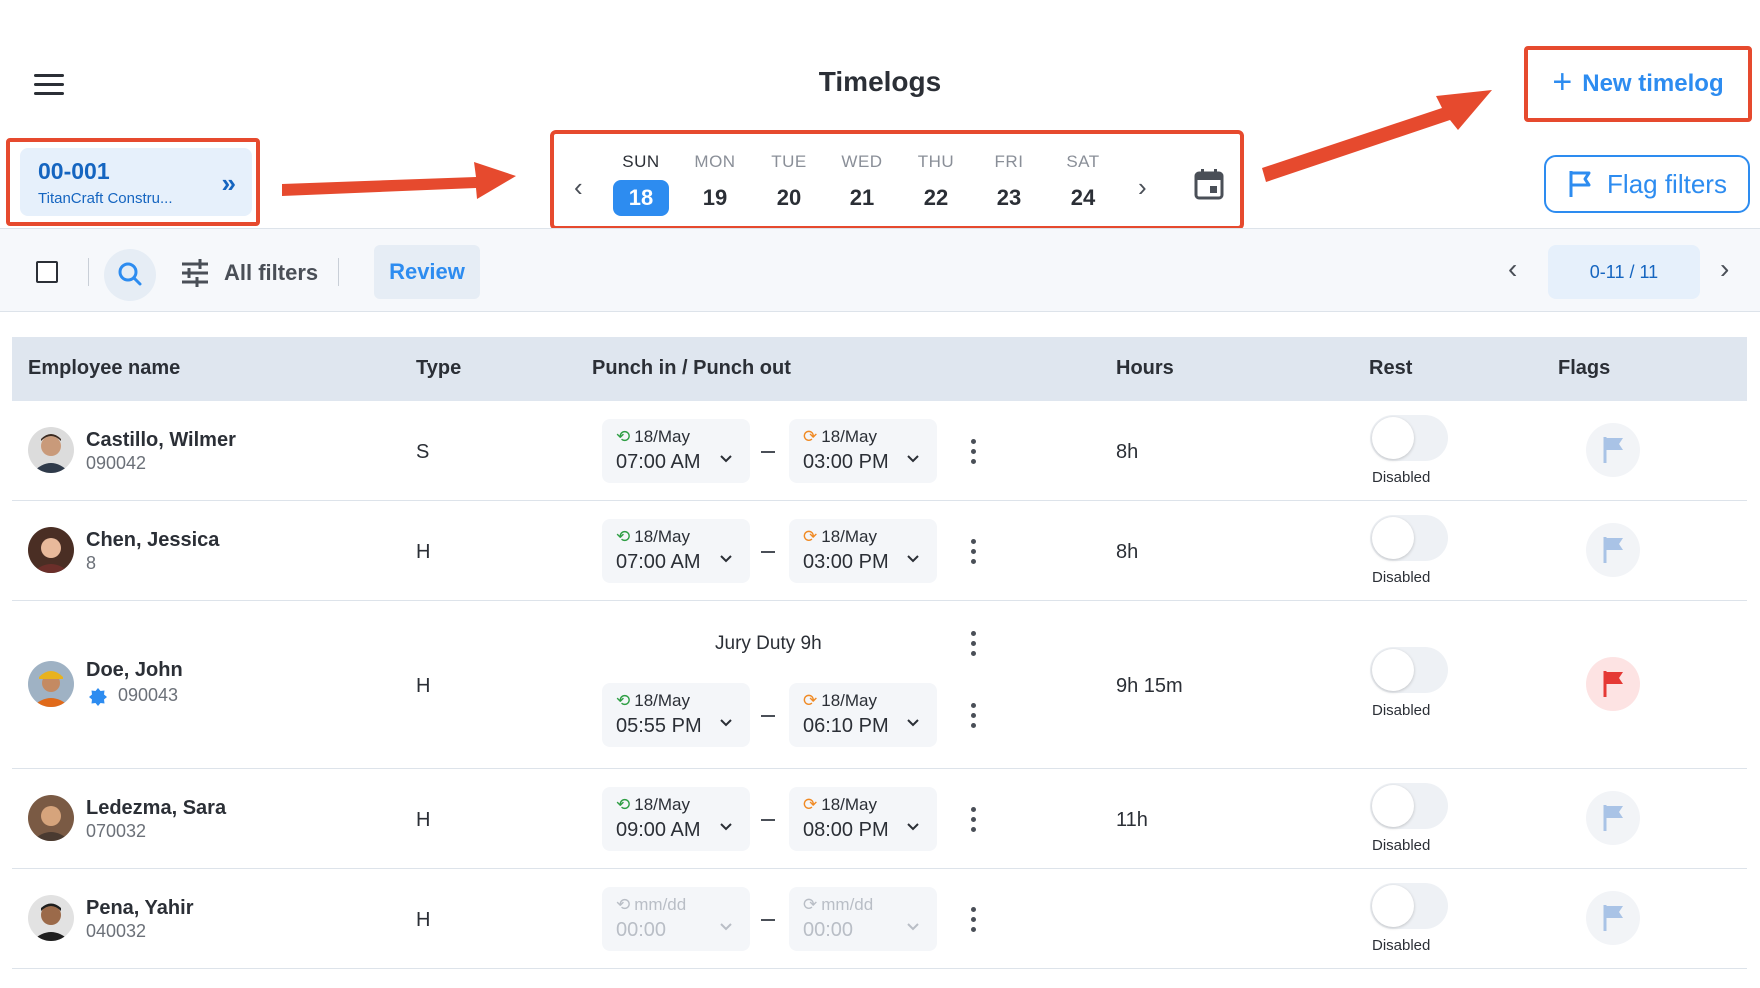 The width and height of the screenshot is (1760, 988). What do you see at coordinates (47, 272) in the screenshot?
I see `select-all-checkbox` at bounding box center [47, 272].